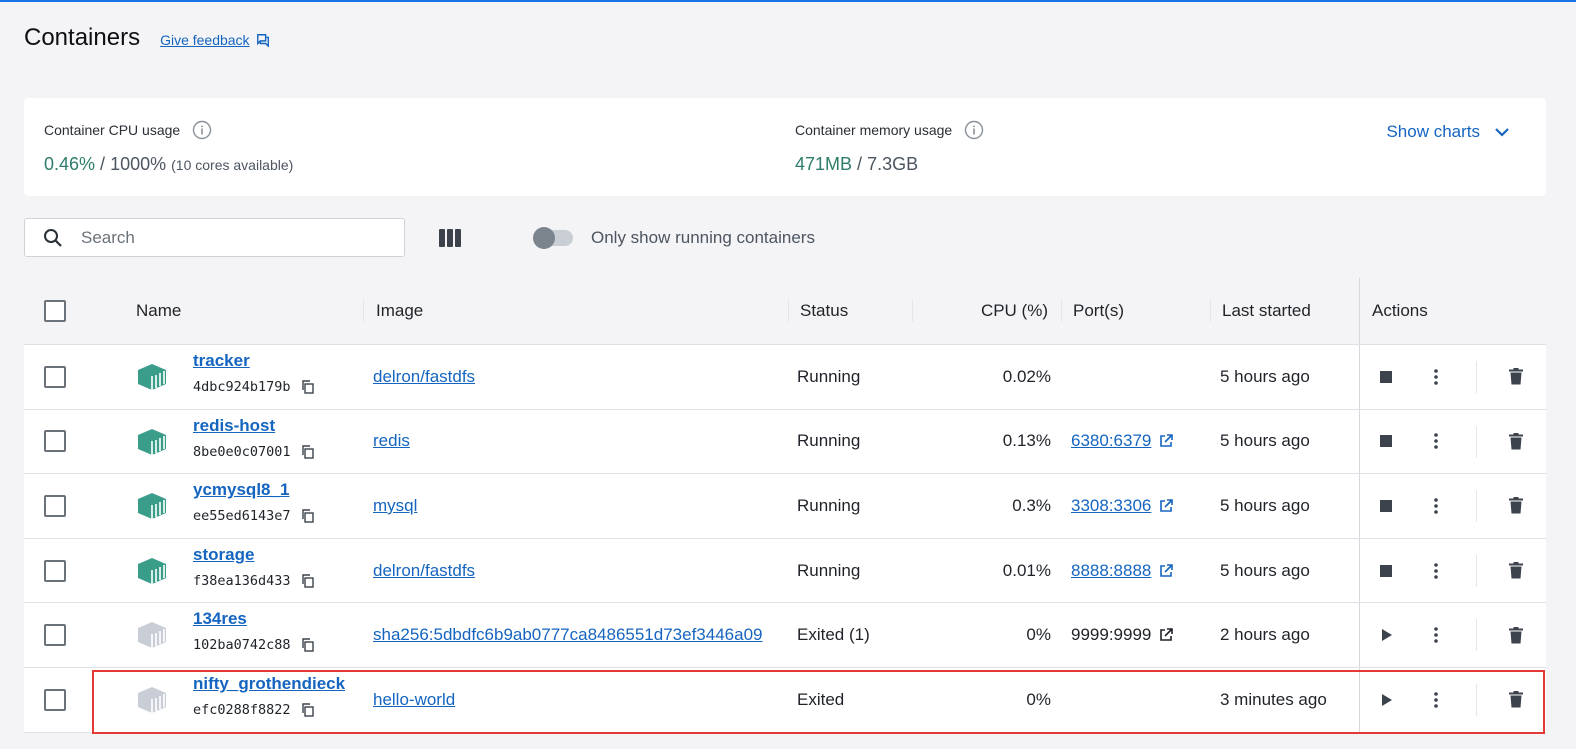 This screenshot has width=1576, height=749. I want to click on running-only-toggle, so click(553, 237).